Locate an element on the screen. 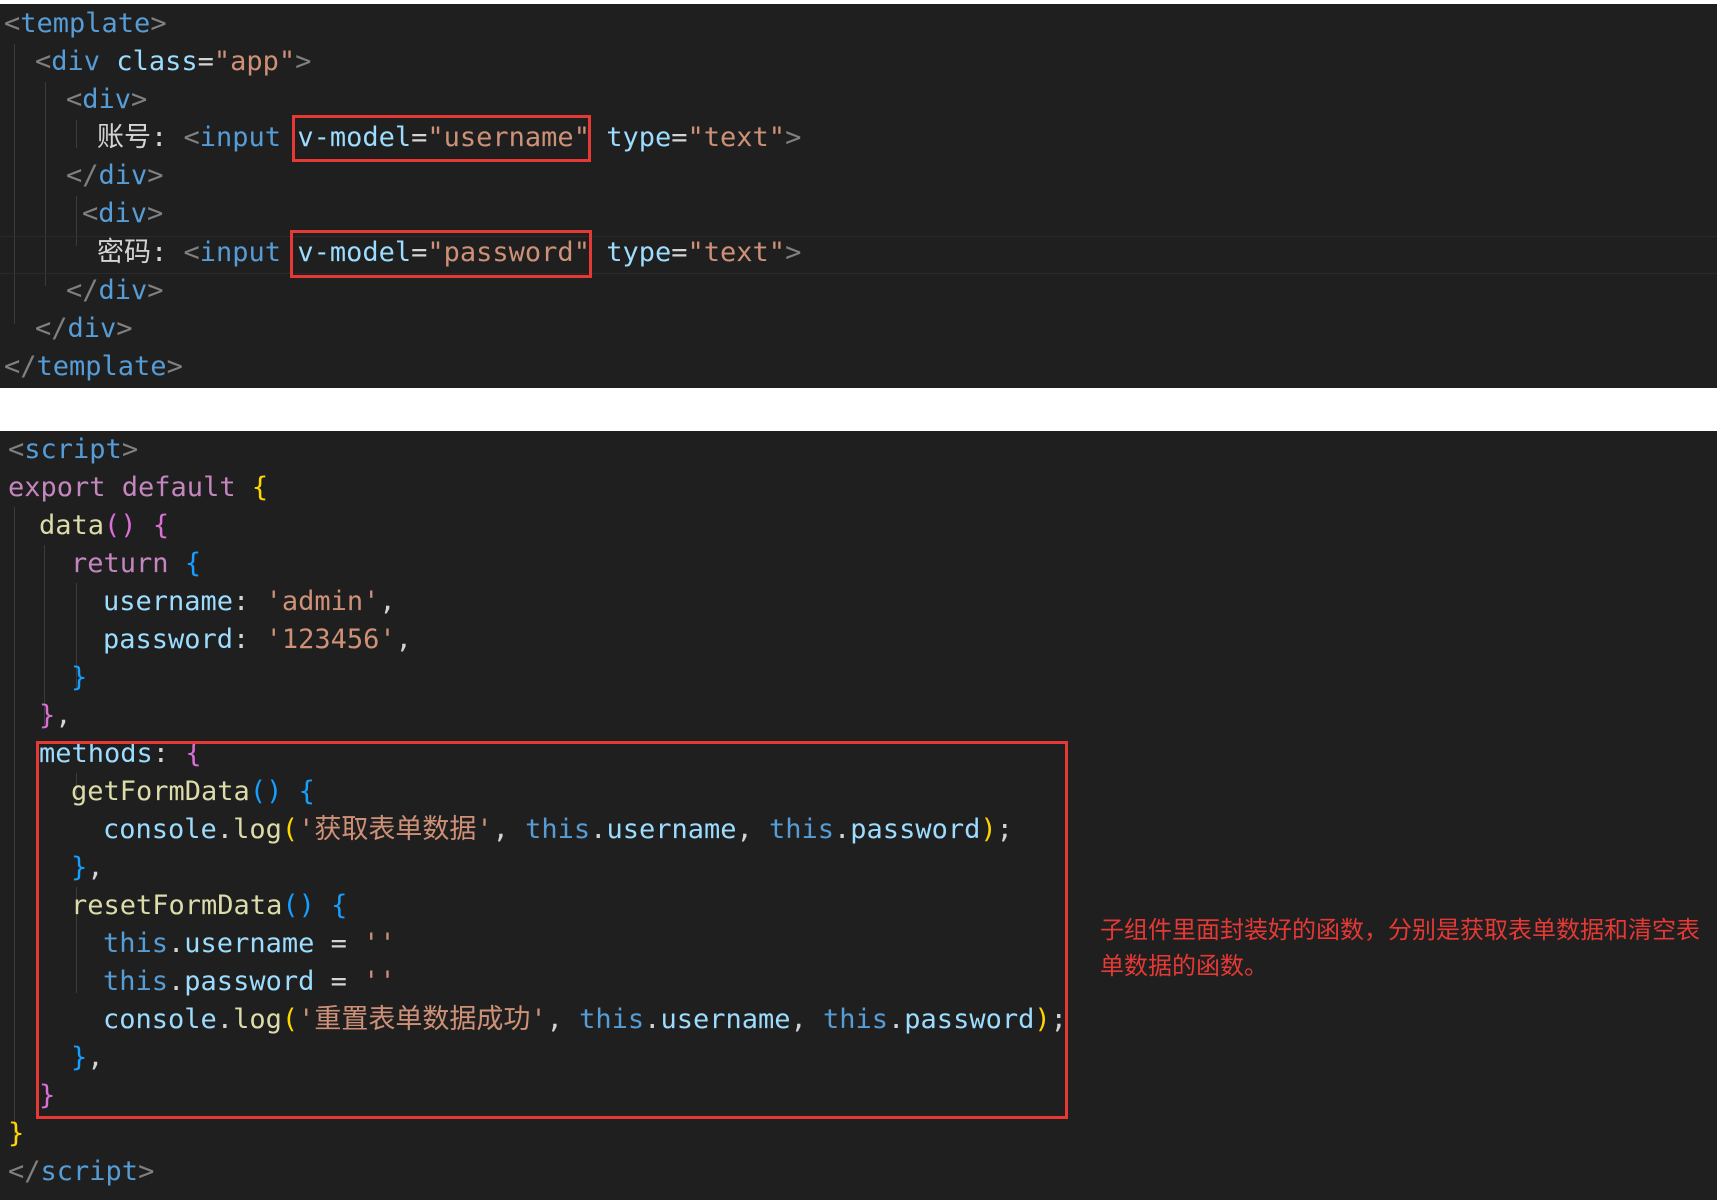  username-vmodel-highlight is located at coordinates (441, 138).